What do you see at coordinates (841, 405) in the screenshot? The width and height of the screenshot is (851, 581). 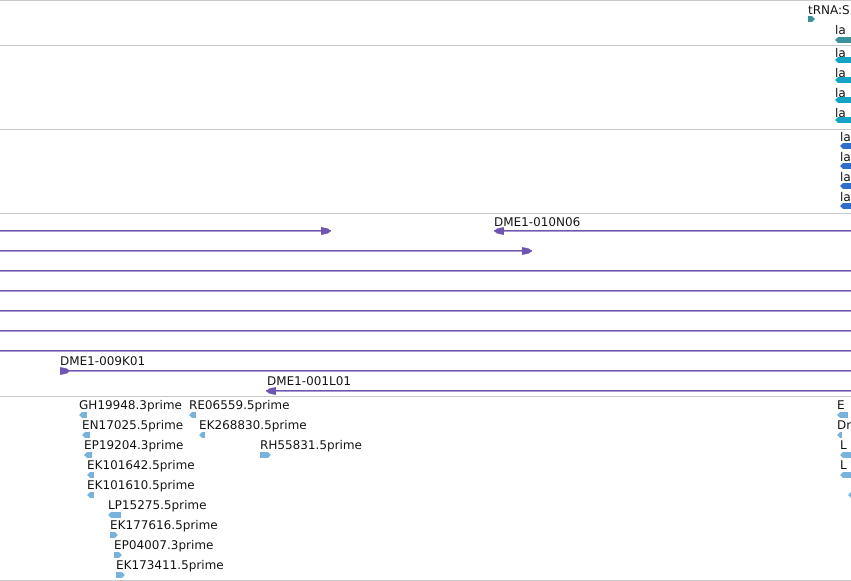 I see `feature-label: E` at bounding box center [841, 405].